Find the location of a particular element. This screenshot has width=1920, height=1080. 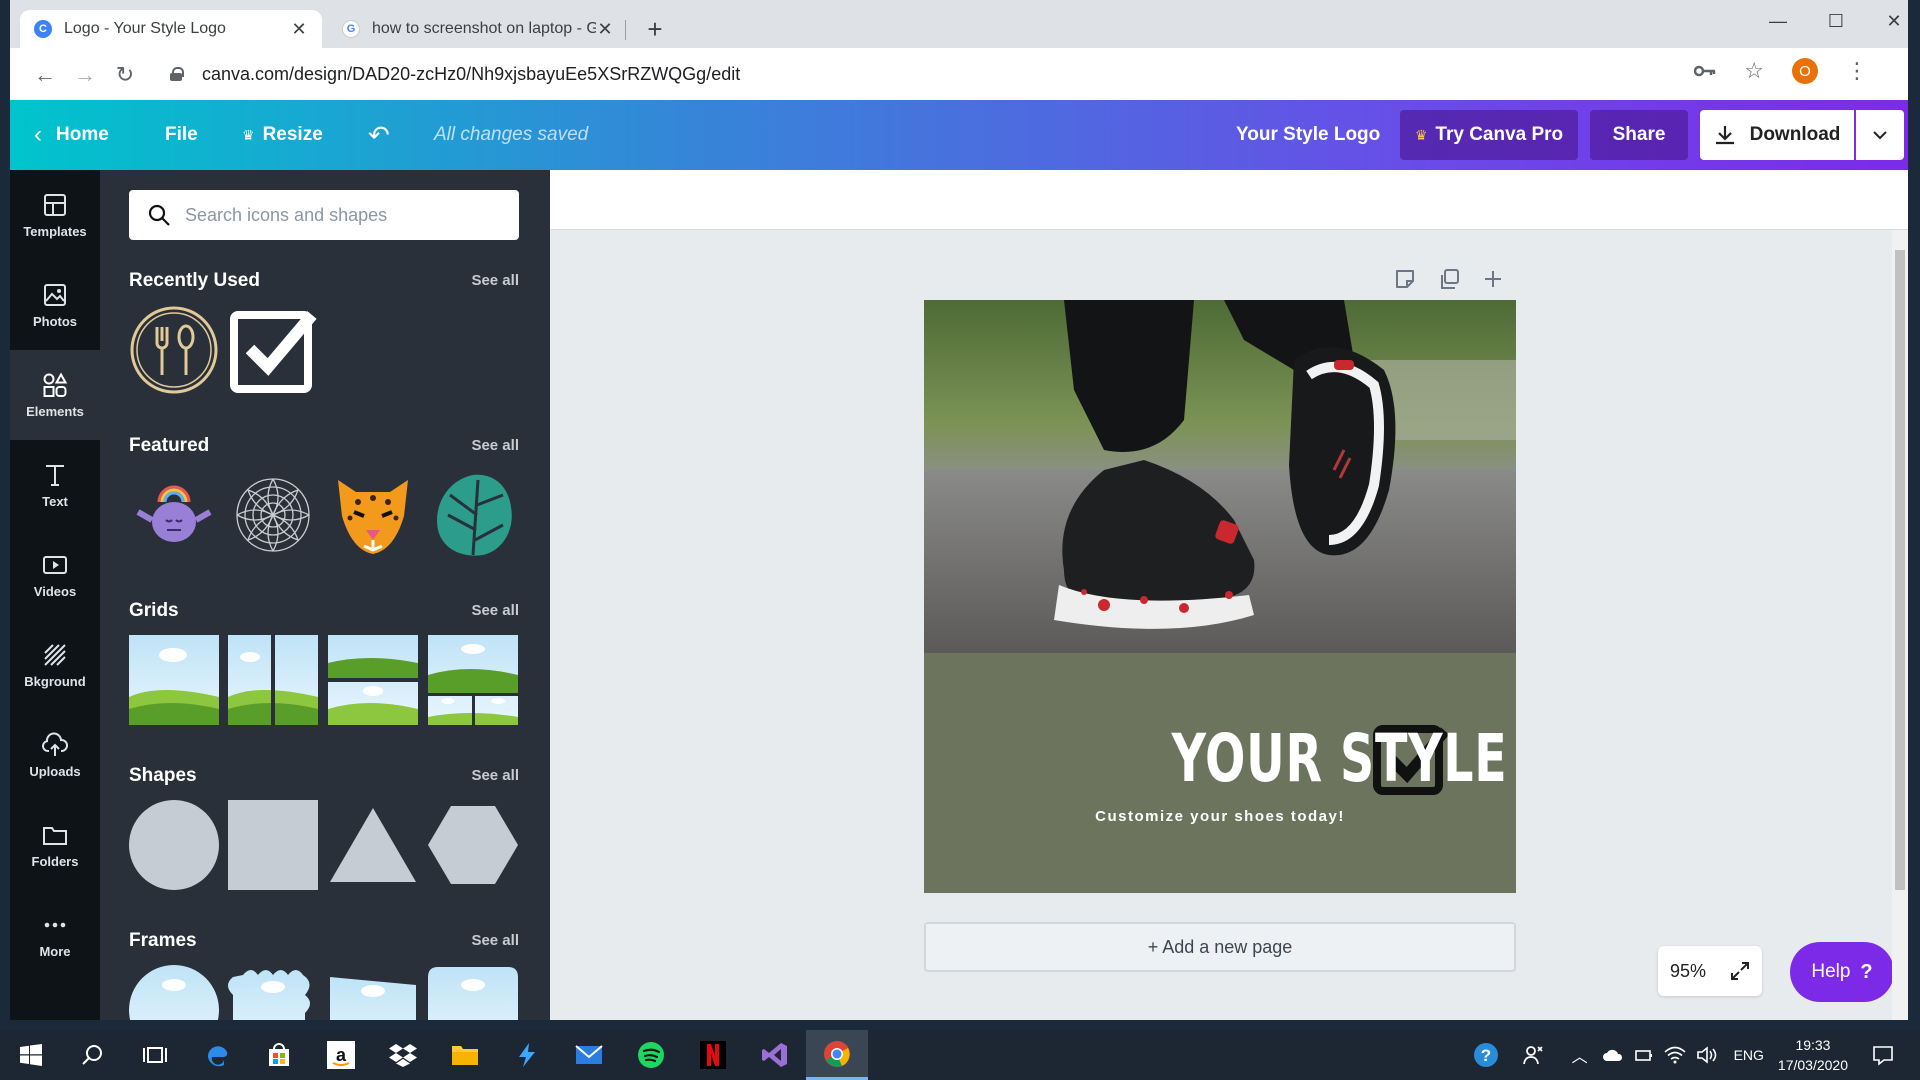

see-all-grids-link: See all is located at coordinates (495, 610).